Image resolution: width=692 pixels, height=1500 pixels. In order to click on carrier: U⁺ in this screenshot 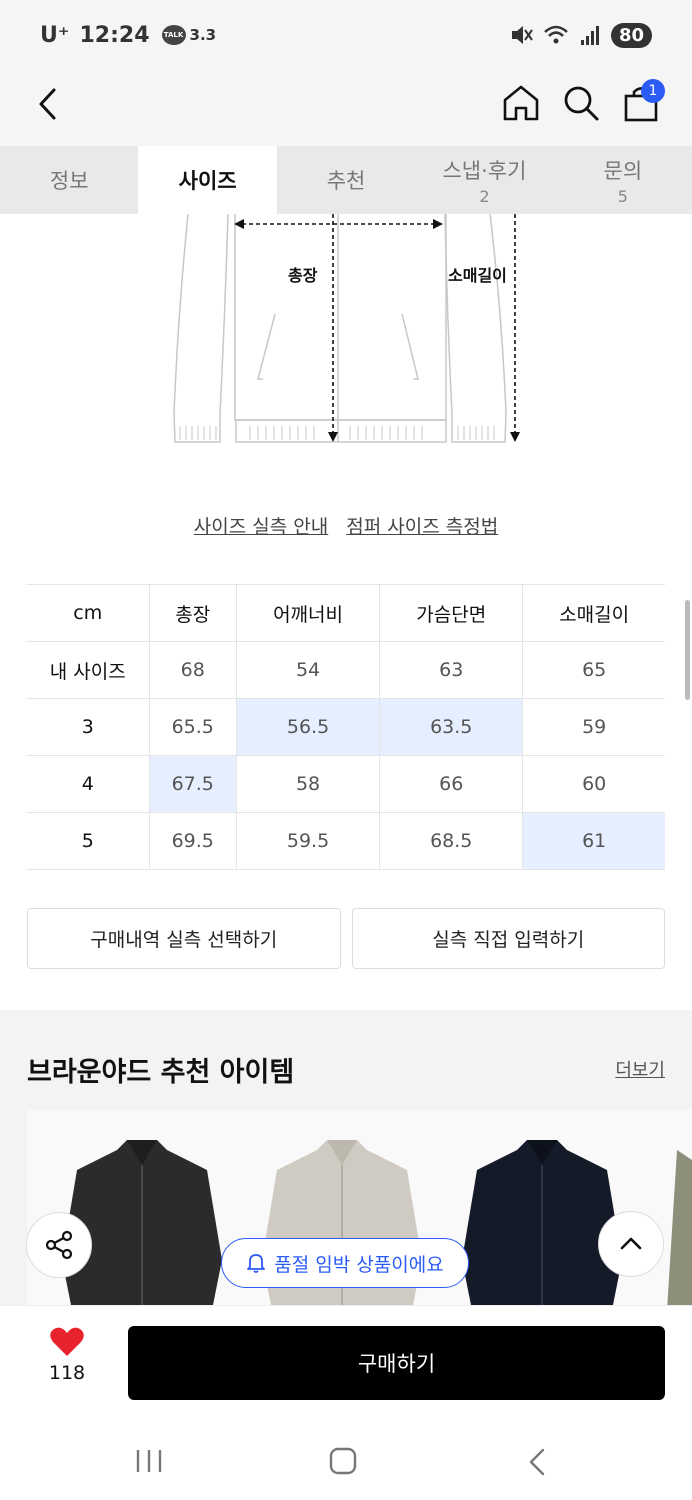, I will do `click(55, 35)`.